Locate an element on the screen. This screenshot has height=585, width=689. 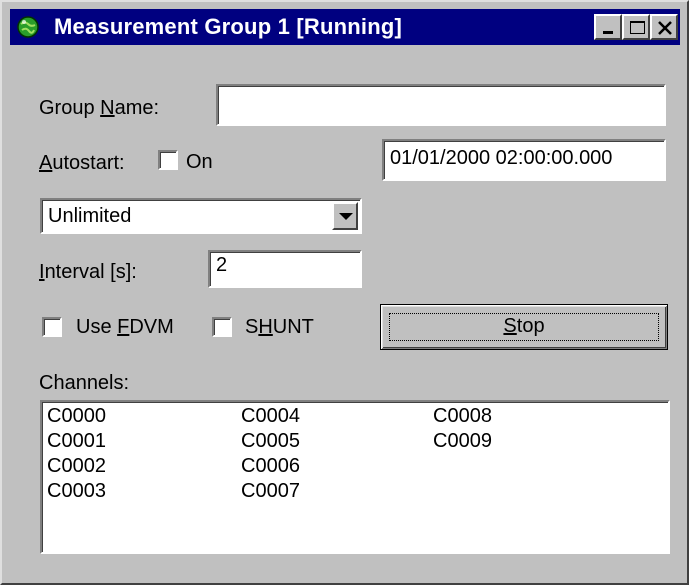
shunt-checkbox is located at coordinates (222, 327).